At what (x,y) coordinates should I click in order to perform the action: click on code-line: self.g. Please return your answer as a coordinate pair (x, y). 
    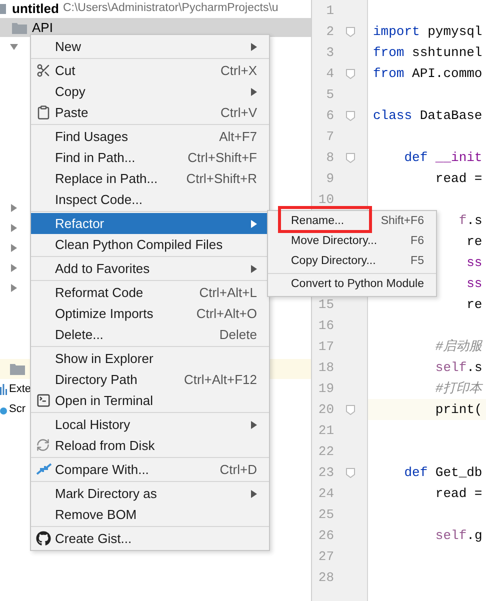
    Looking at the image, I should click on (458, 535).